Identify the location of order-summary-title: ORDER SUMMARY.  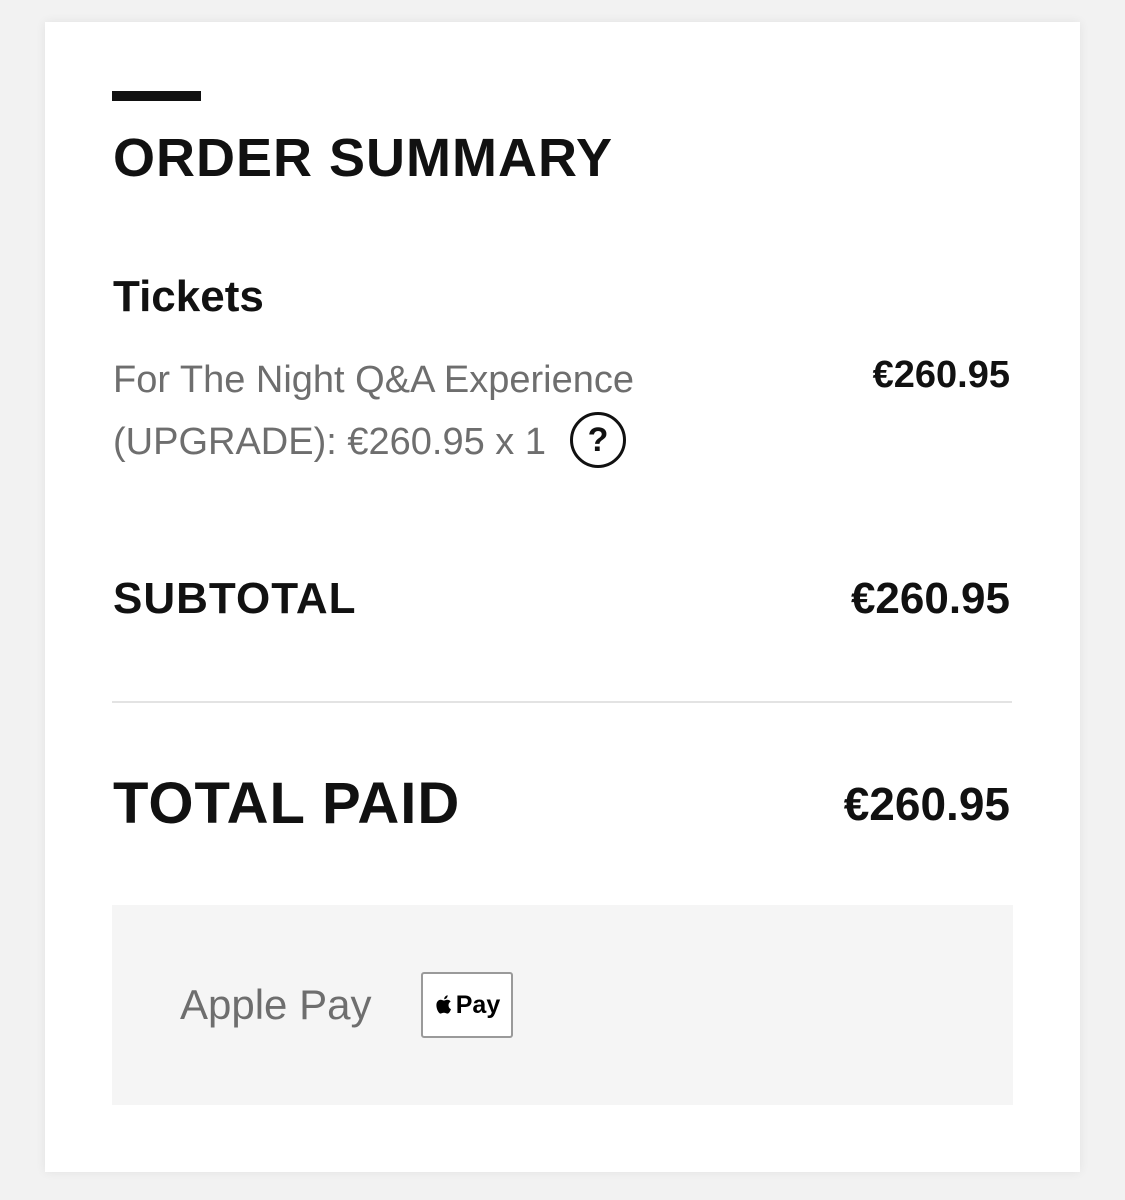
(363, 158).